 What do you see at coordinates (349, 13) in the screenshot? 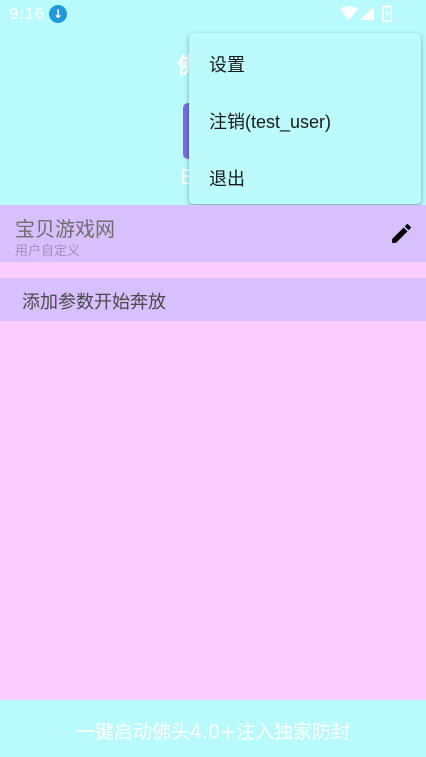
I see `wifi-icon` at bounding box center [349, 13].